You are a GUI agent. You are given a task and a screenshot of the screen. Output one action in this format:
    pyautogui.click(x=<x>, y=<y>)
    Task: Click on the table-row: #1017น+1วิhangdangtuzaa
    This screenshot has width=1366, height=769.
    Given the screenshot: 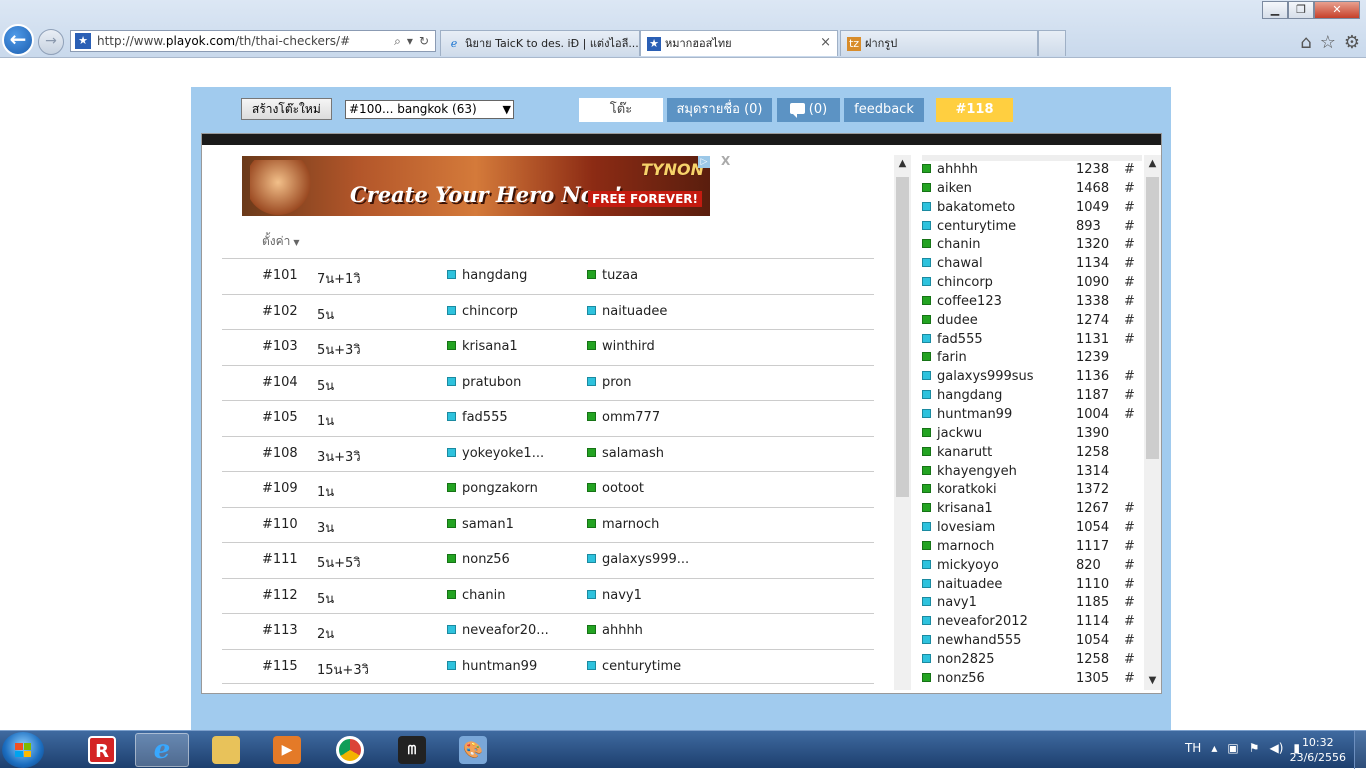 What is the action you would take?
    pyautogui.click(x=548, y=276)
    